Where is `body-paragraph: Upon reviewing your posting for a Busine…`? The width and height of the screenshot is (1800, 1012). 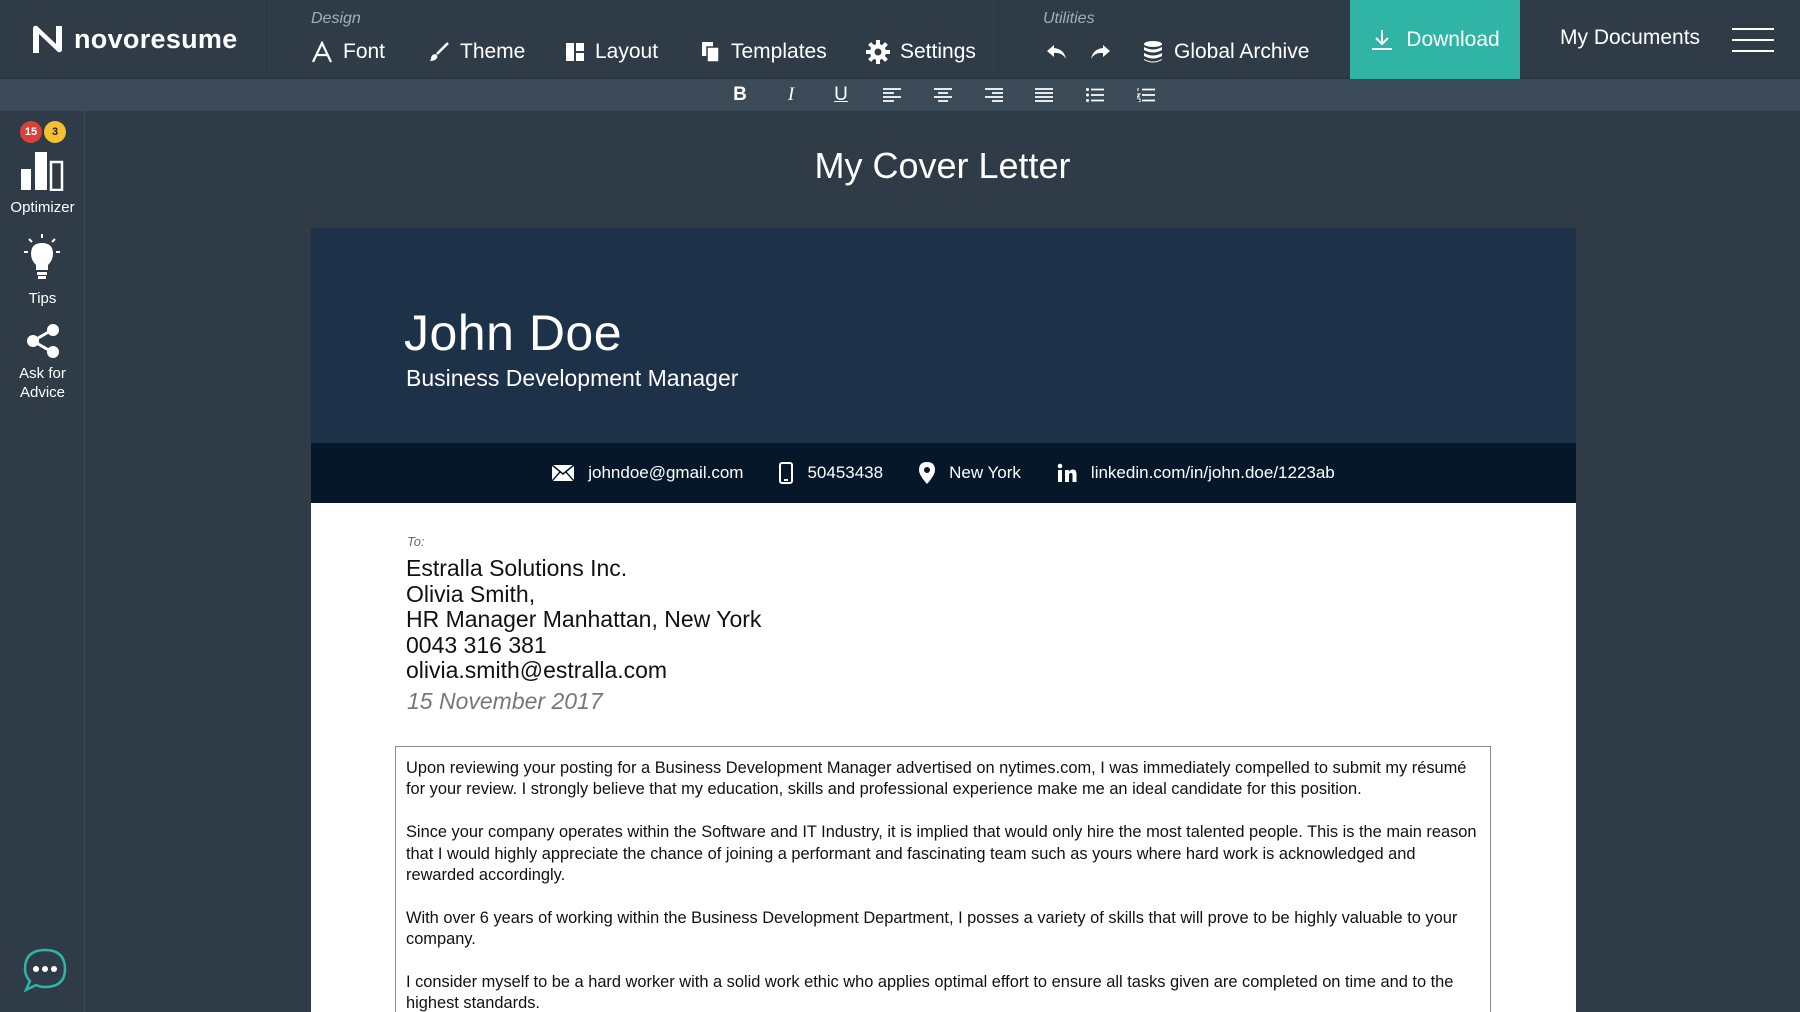
body-paragraph: Upon reviewing your posting for a Busine… is located at coordinates (936, 779).